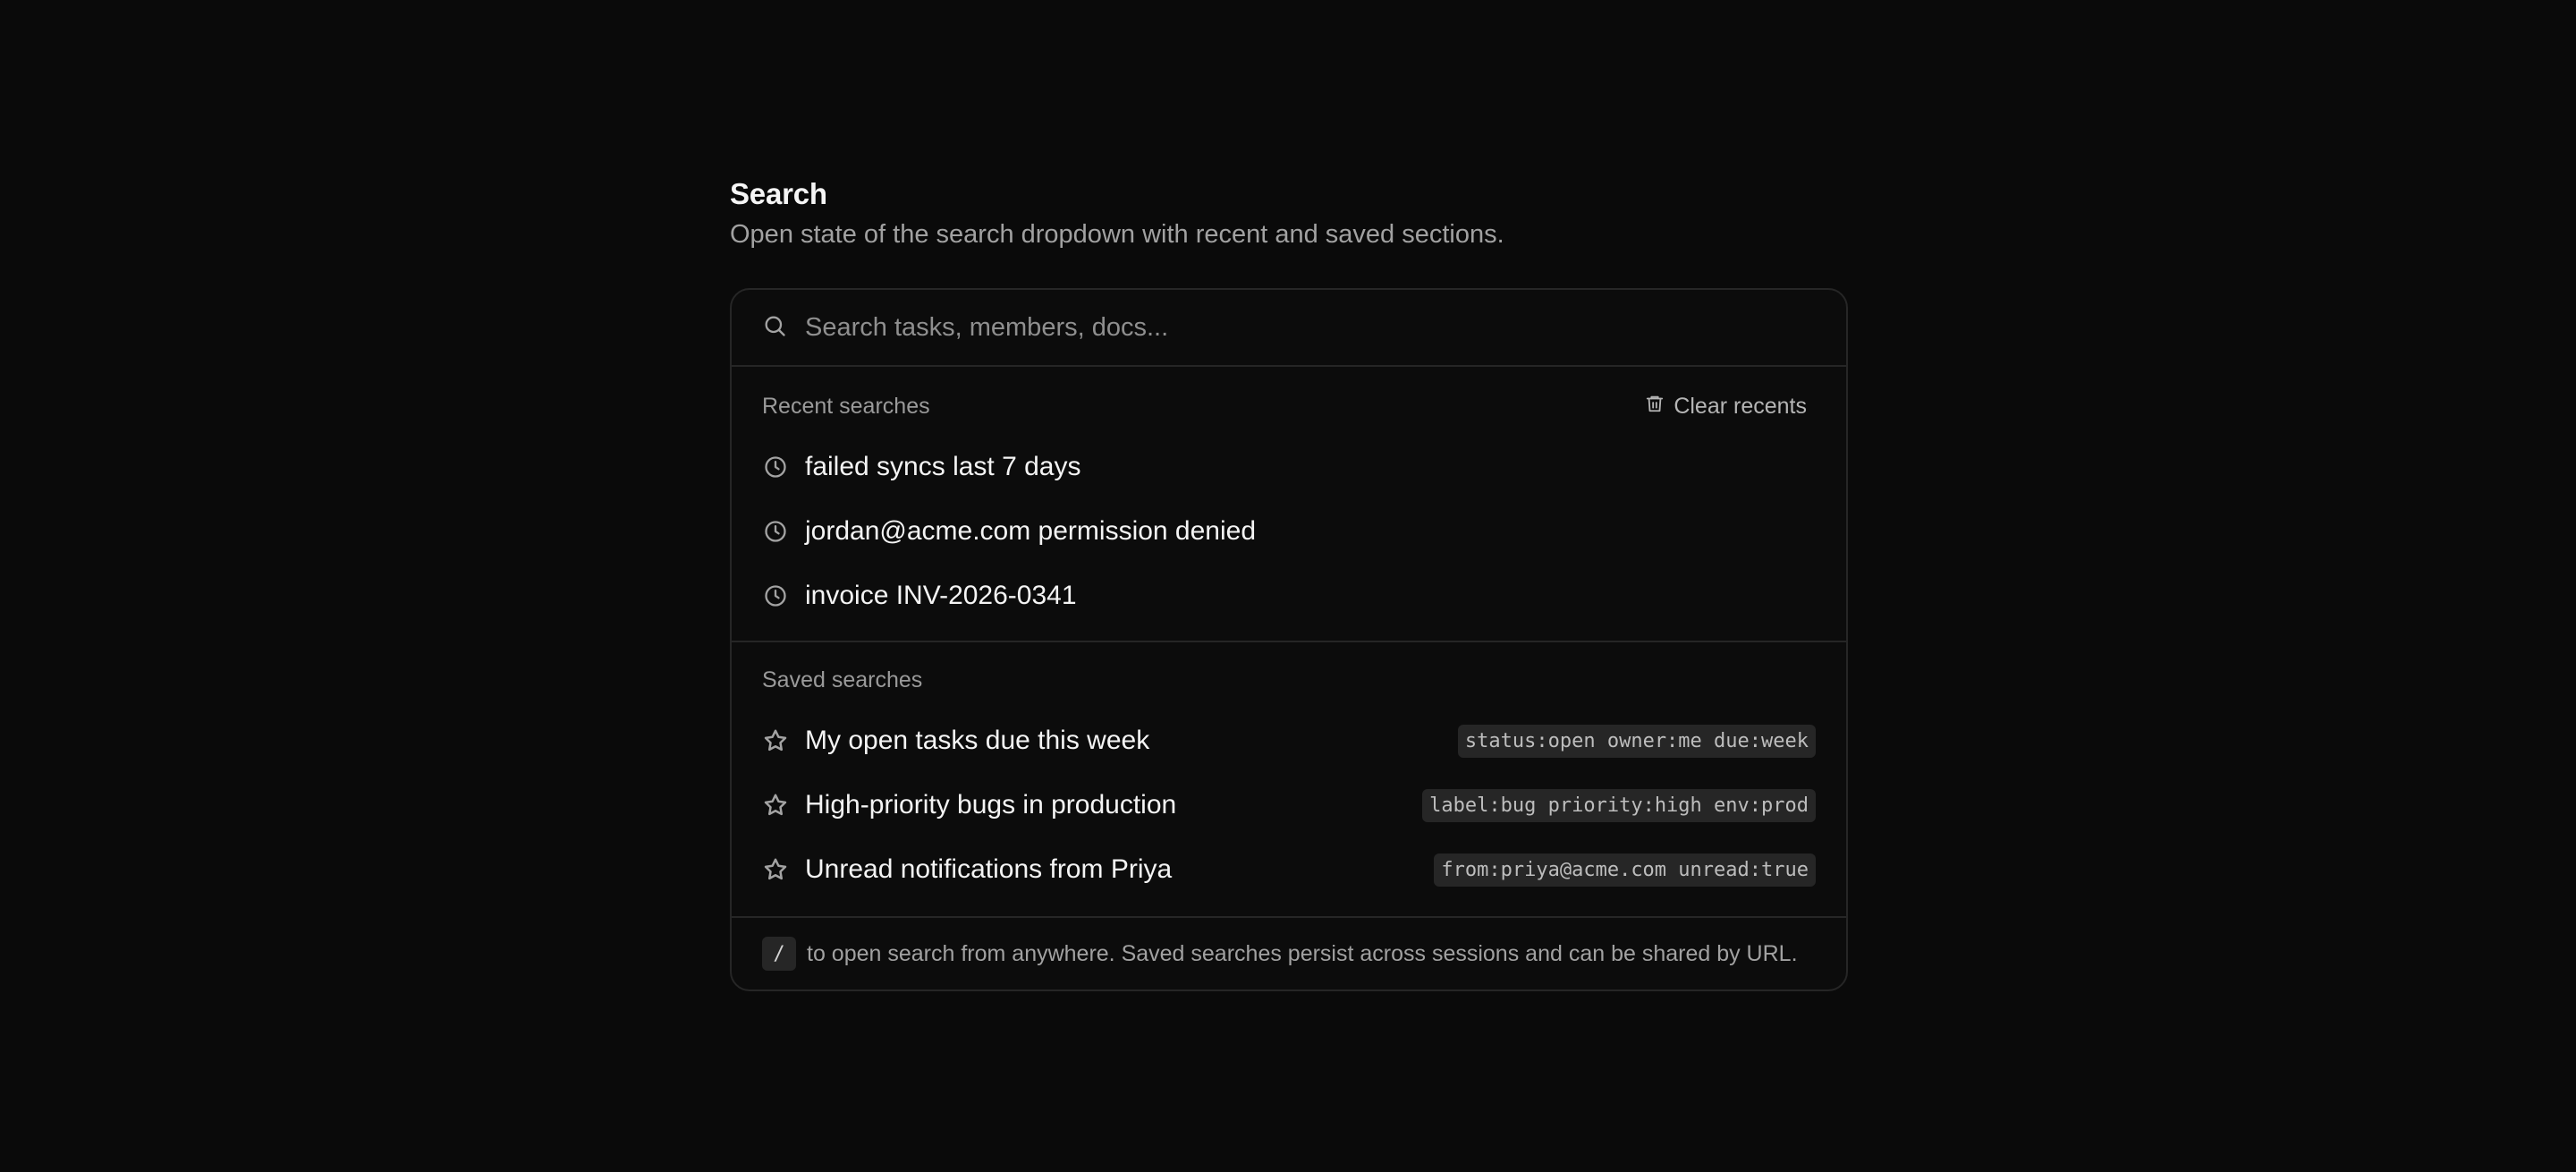 This screenshot has width=2576, height=1172. I want to click on recent-search-item: invoice INV-2026-0341, so click(1289, 596).